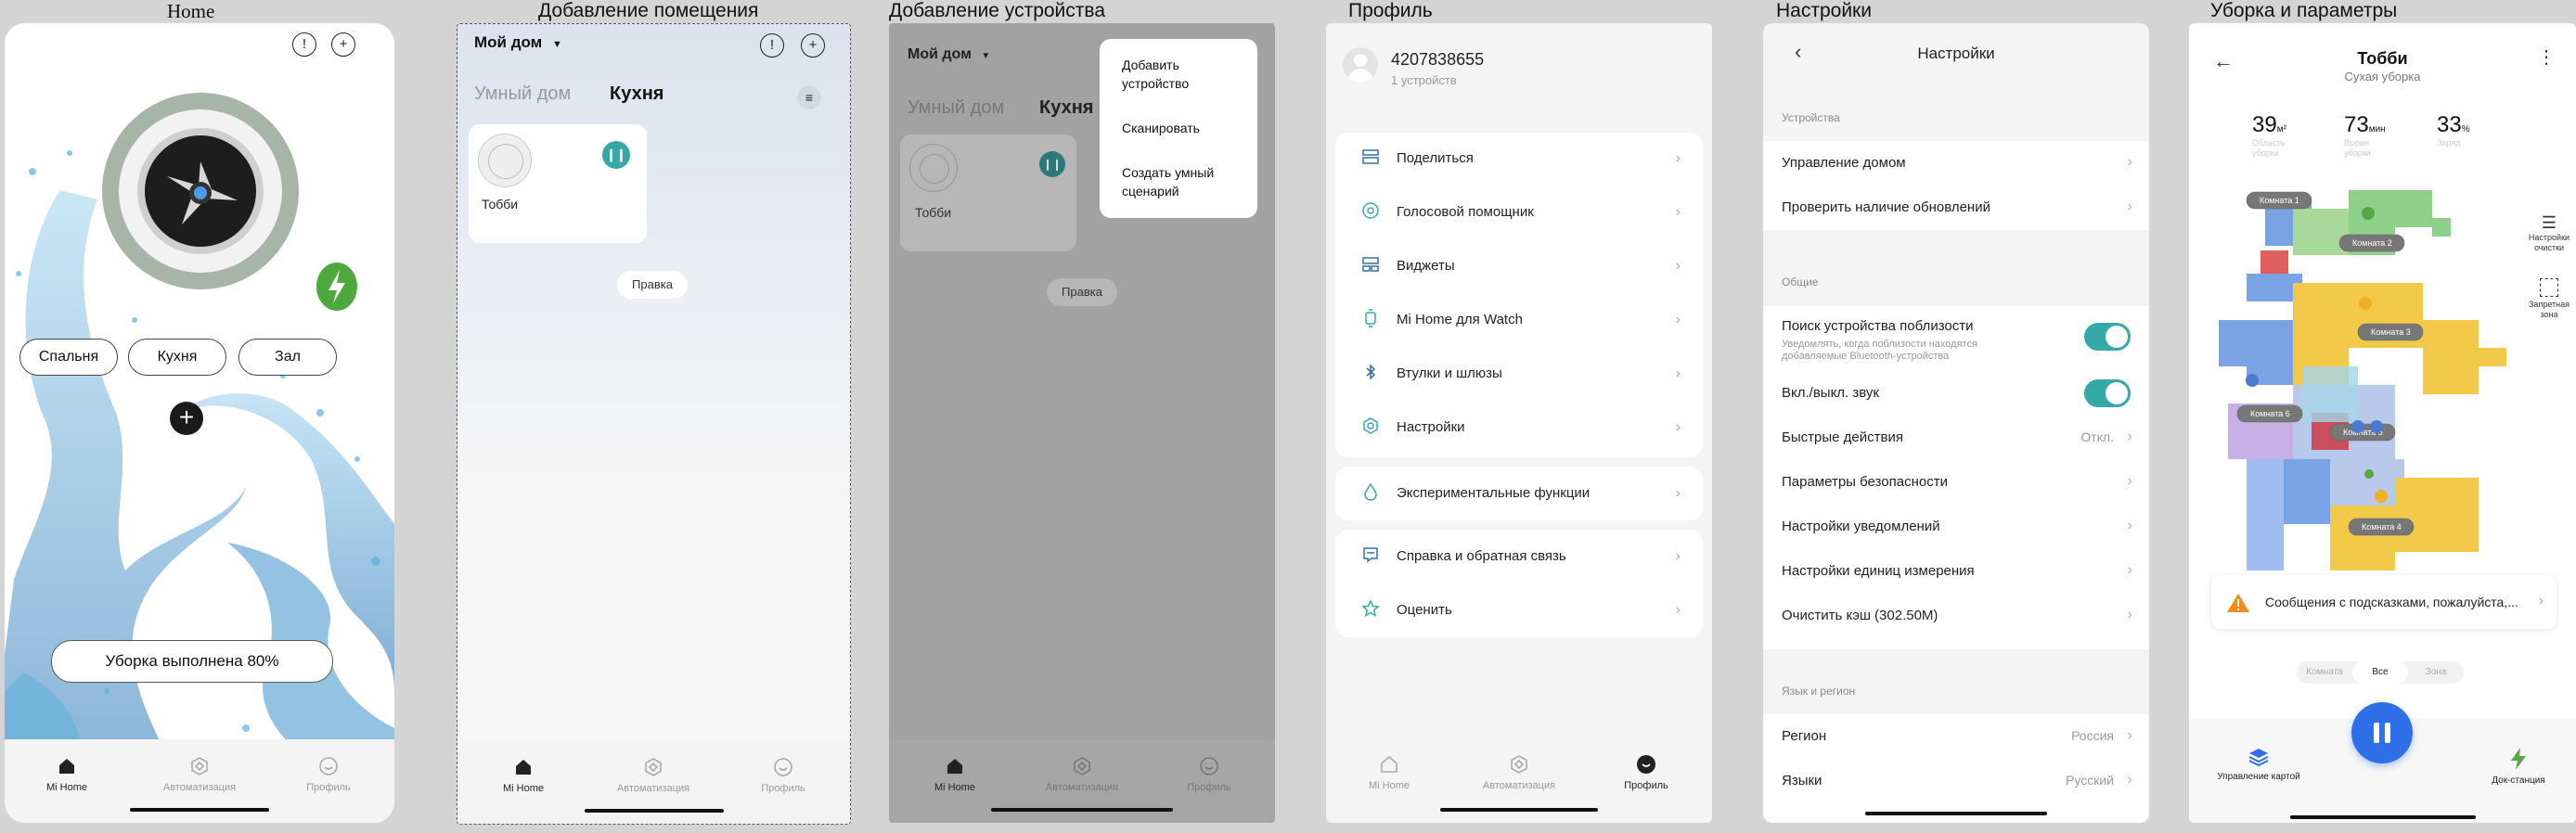  Describe the element at coordinates (2465, 129) in the screenshot. I see `stat-unit: %` at that location.